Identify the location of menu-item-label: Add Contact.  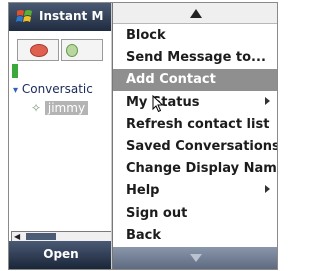
(171, 80).